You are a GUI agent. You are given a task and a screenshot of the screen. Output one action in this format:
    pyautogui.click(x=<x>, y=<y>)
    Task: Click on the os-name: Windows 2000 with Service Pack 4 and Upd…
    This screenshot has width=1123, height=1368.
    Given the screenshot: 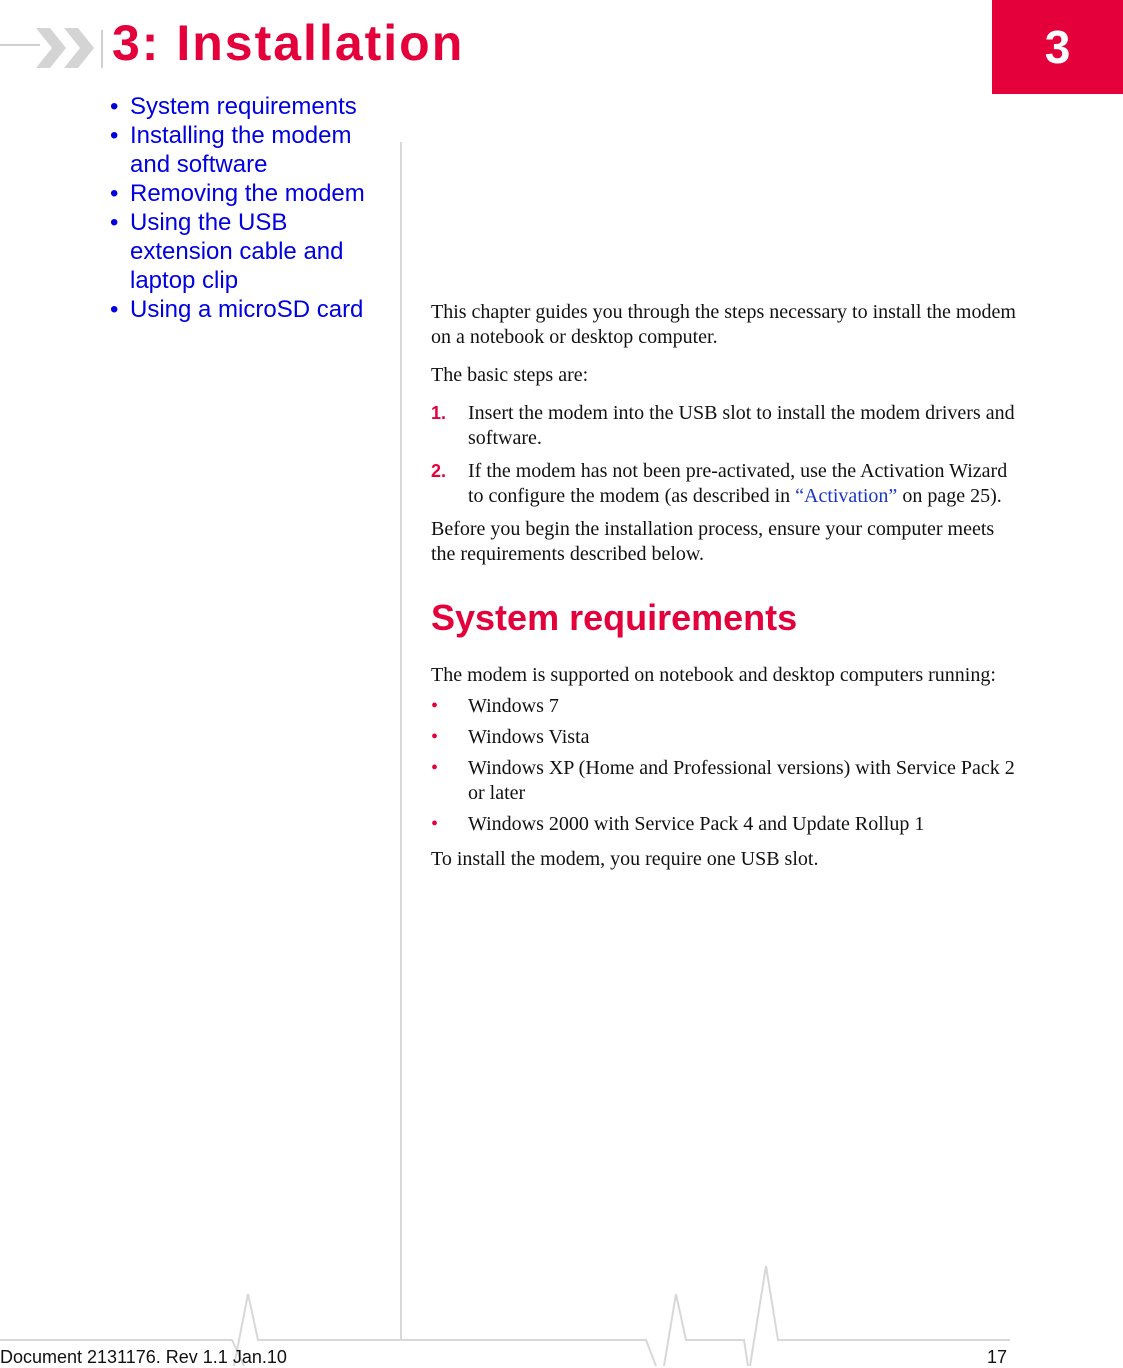 What is the action you would take?
    pyautogui.click(x=696, y=824)
    